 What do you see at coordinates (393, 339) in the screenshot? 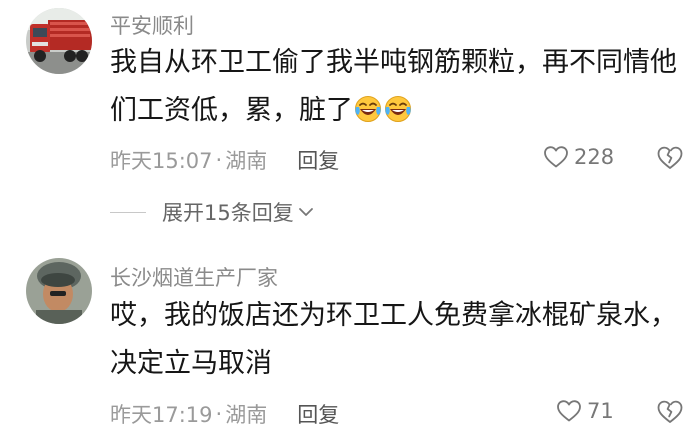
I see `comment-text-body: 哎，我的饭店还为环卫工人免费拿冰棍矿泉水，决定立马取消` at bounding box center [393, 339].